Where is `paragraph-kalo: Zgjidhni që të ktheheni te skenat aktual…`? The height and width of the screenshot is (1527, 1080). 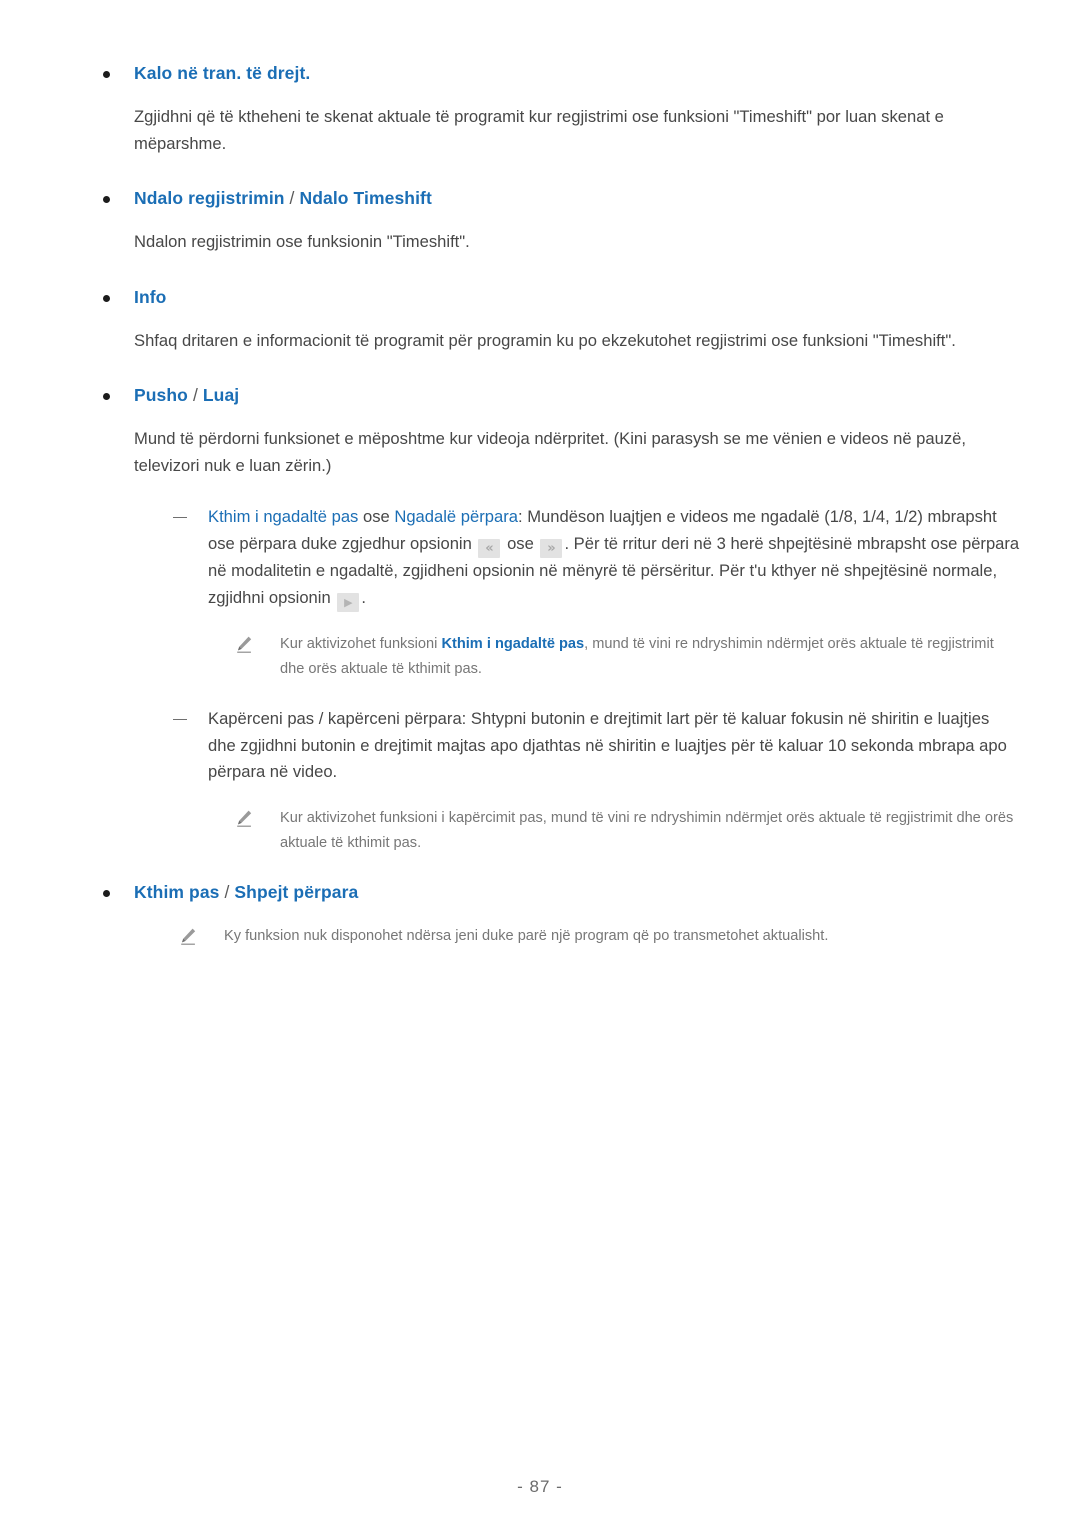 paragraph-kalo: Zgjidhni që të ktheheni te skenat aktual… is located at coordinates (539, 129).